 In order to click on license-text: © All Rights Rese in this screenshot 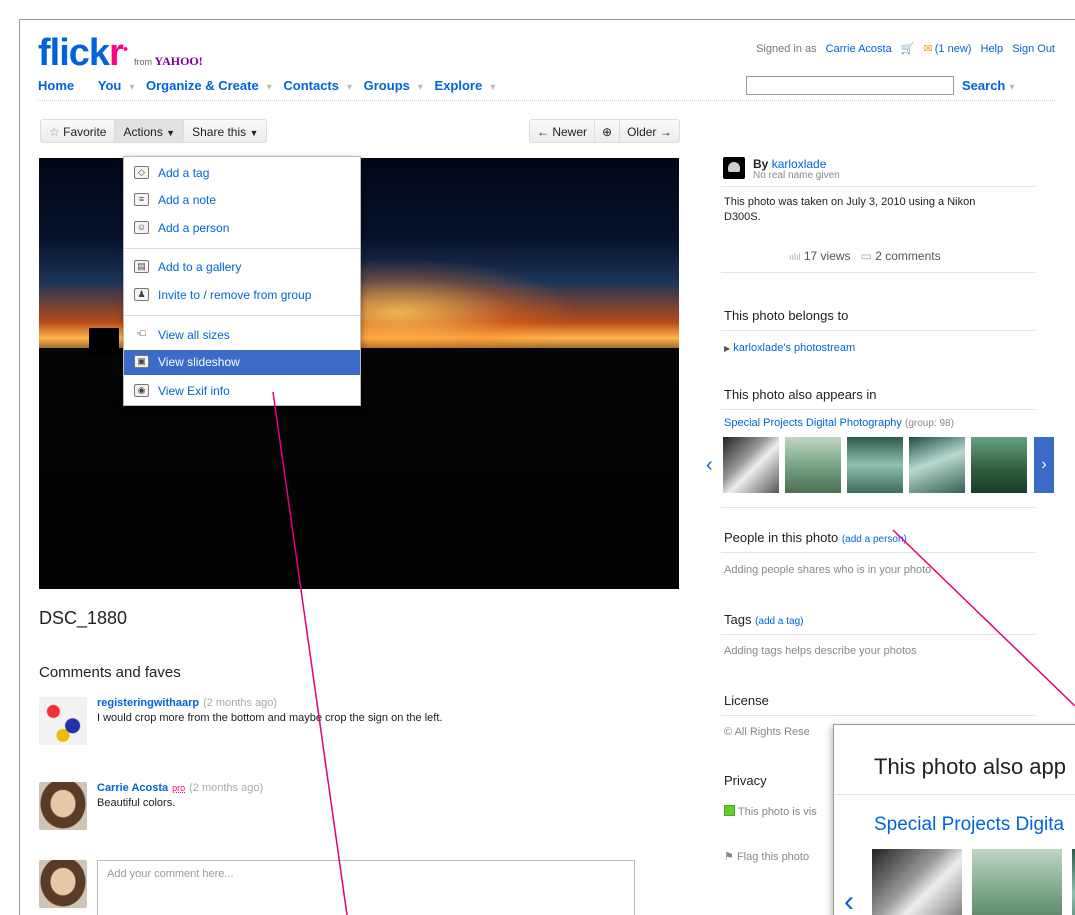, I will do `click(767, 732)`.